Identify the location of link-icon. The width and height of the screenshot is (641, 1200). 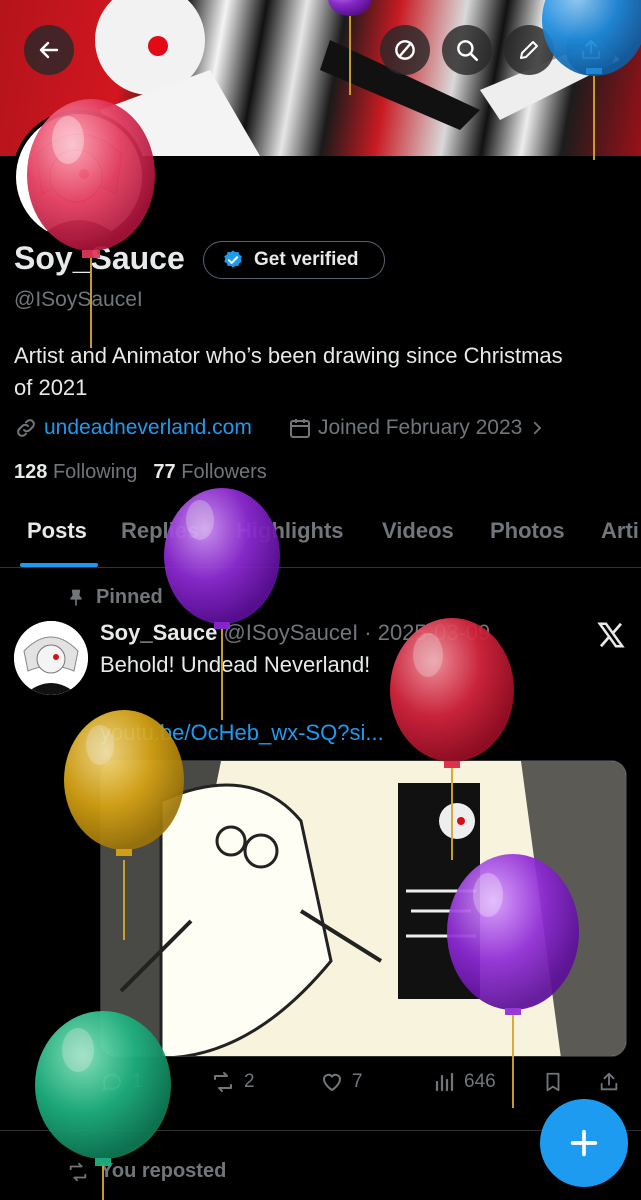
(26, 428).